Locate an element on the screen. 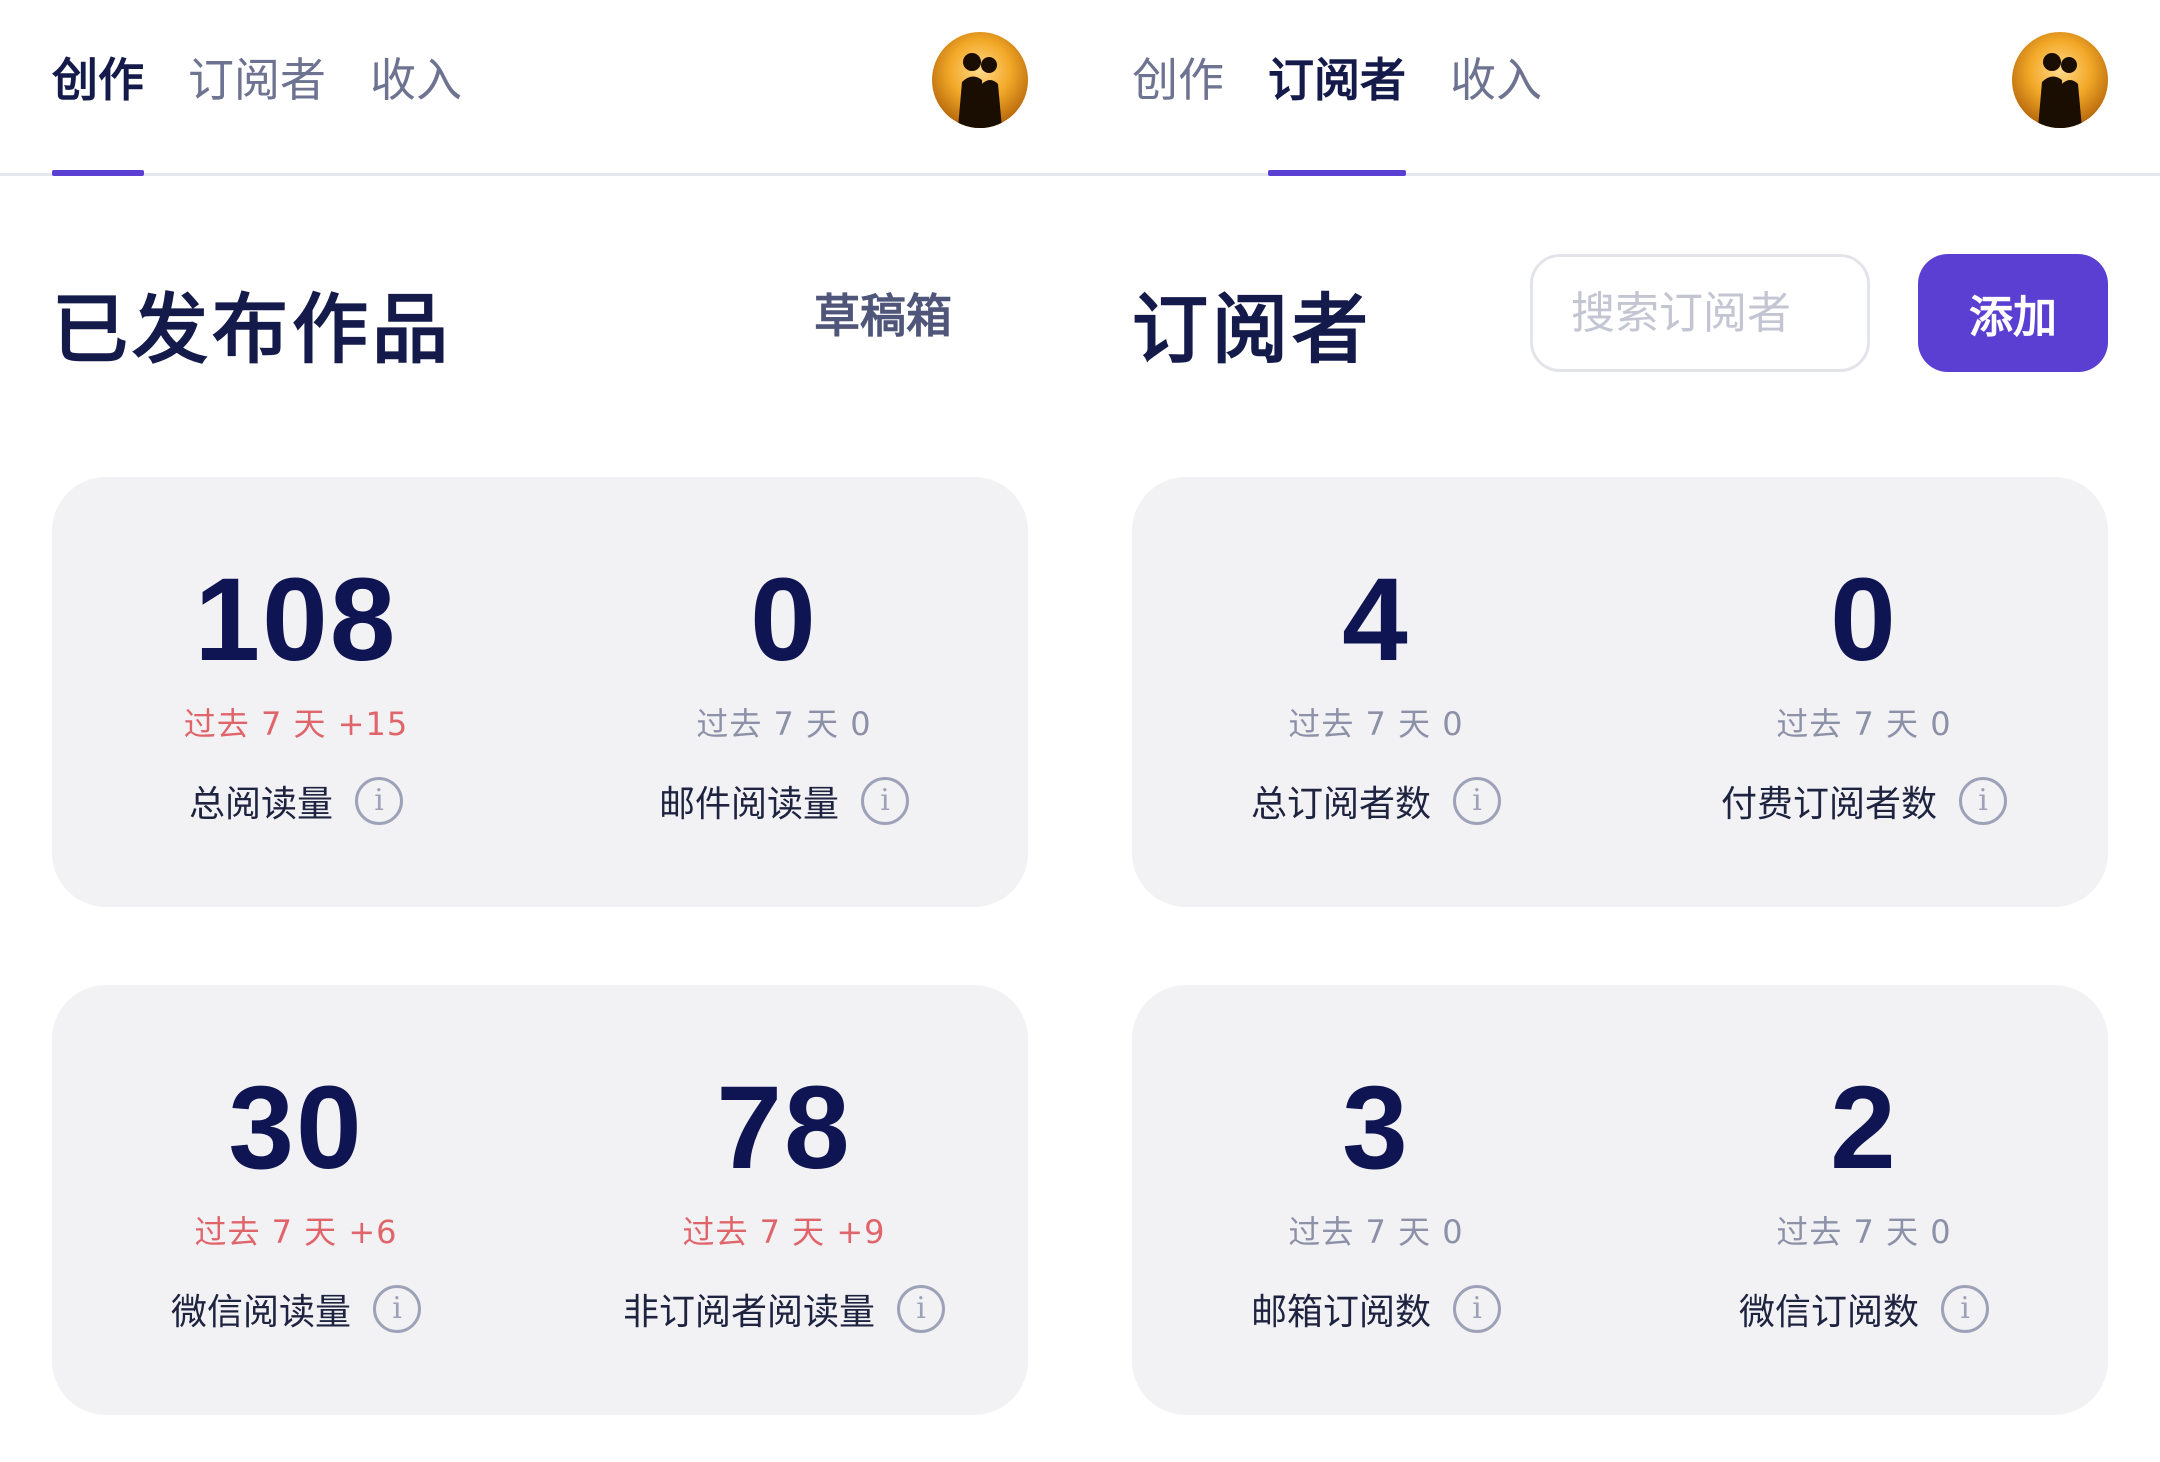  stat-label-row: 微信阅读量 i is located at coordinates (296, 1309).